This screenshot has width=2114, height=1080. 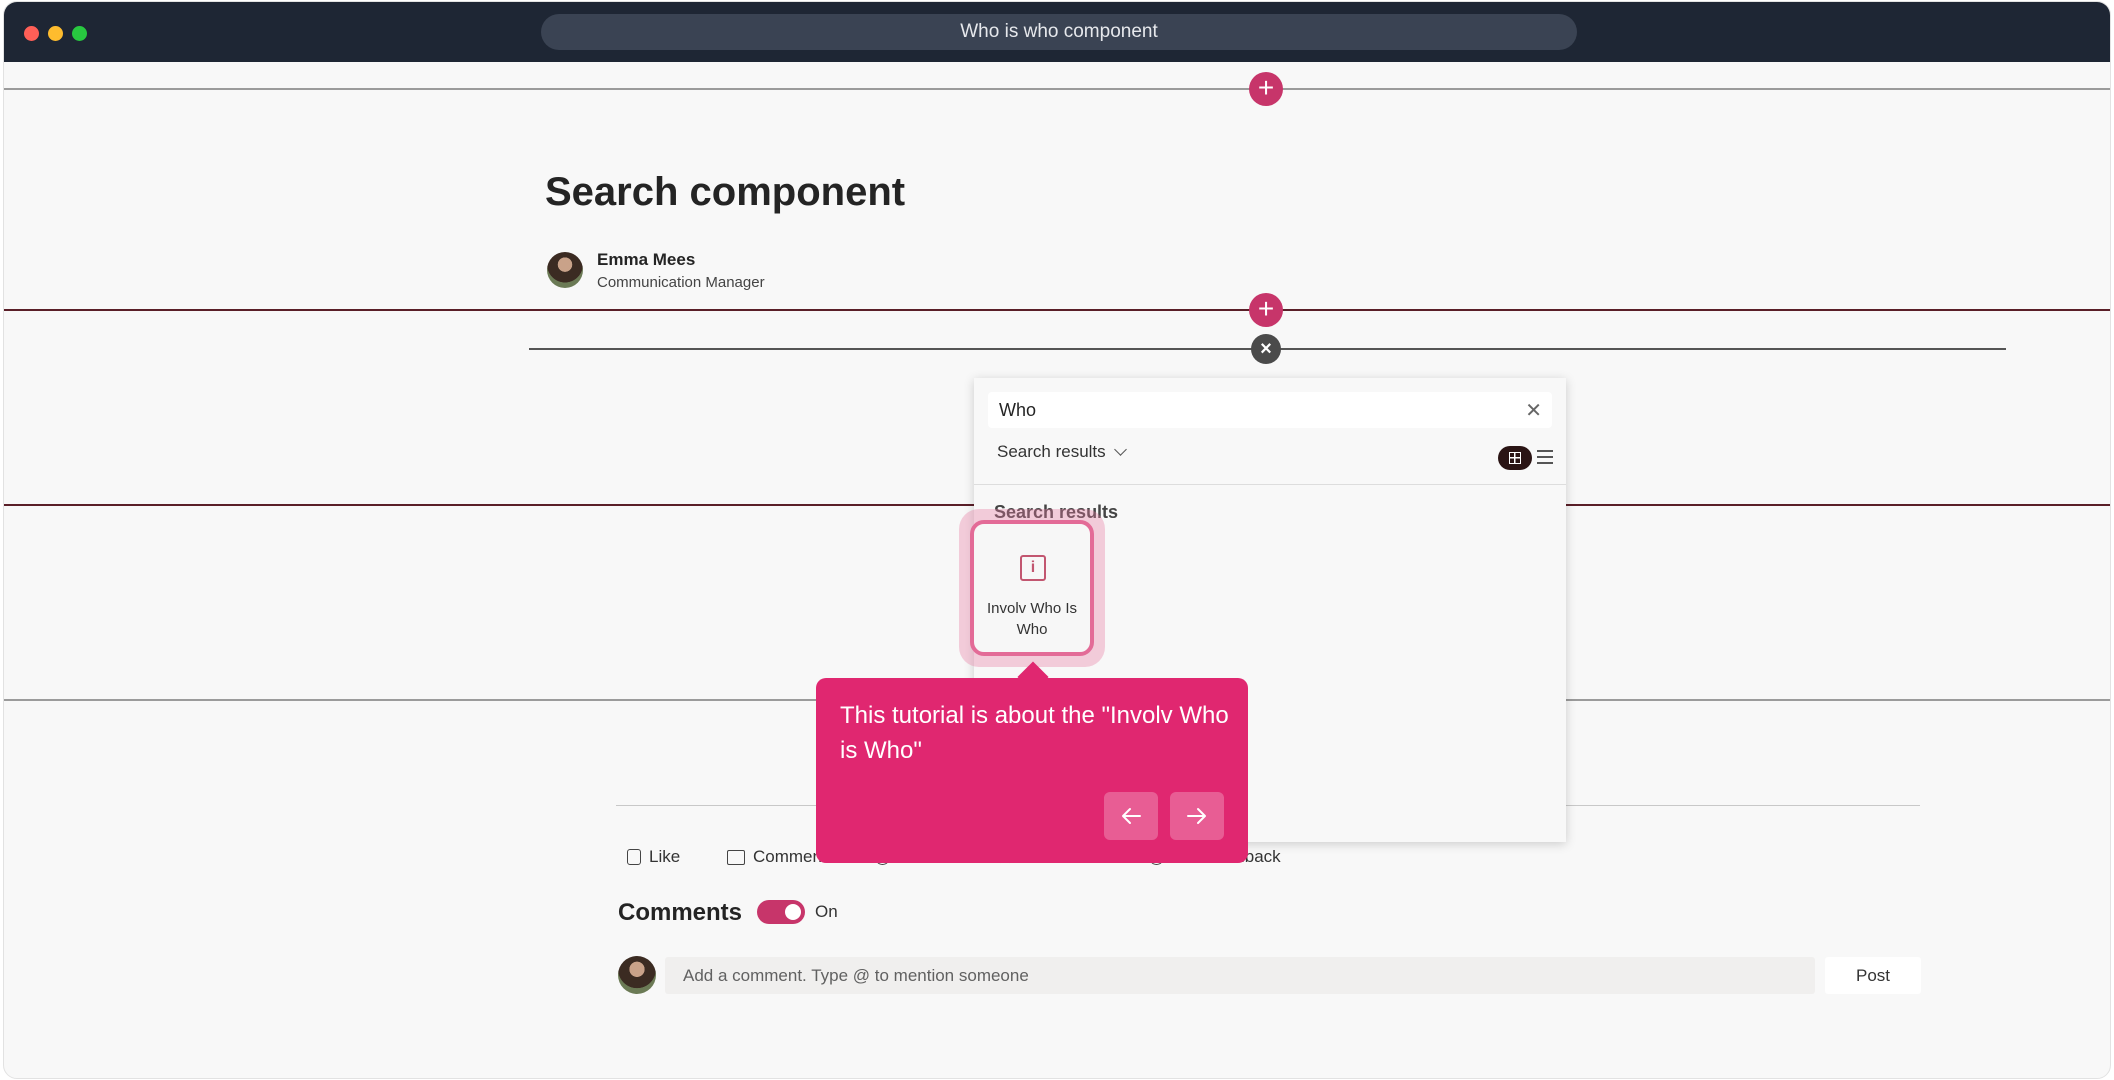 I want to click on close-toolbox-button: ×, so click(x=1266, y=349).